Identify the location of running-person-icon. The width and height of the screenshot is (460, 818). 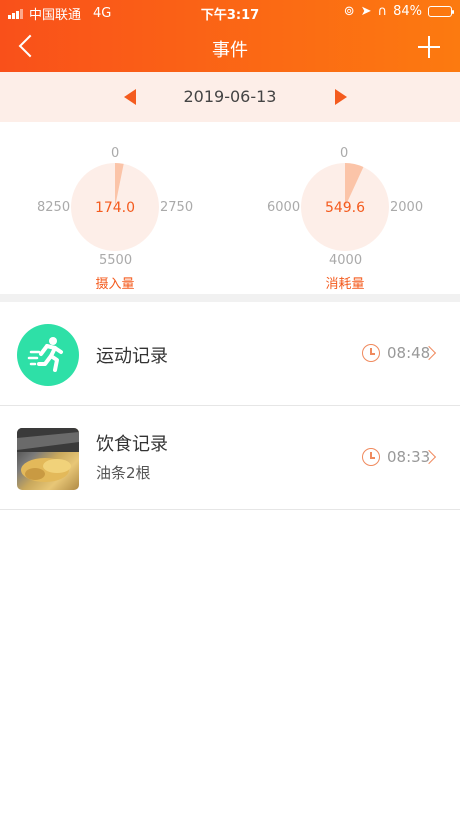
(48, 355).